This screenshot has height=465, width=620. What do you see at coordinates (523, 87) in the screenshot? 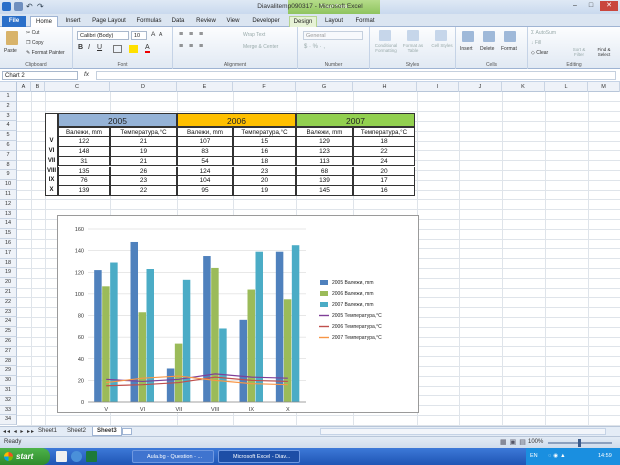
I see `column-header: K` at bounding box center [523, 87].